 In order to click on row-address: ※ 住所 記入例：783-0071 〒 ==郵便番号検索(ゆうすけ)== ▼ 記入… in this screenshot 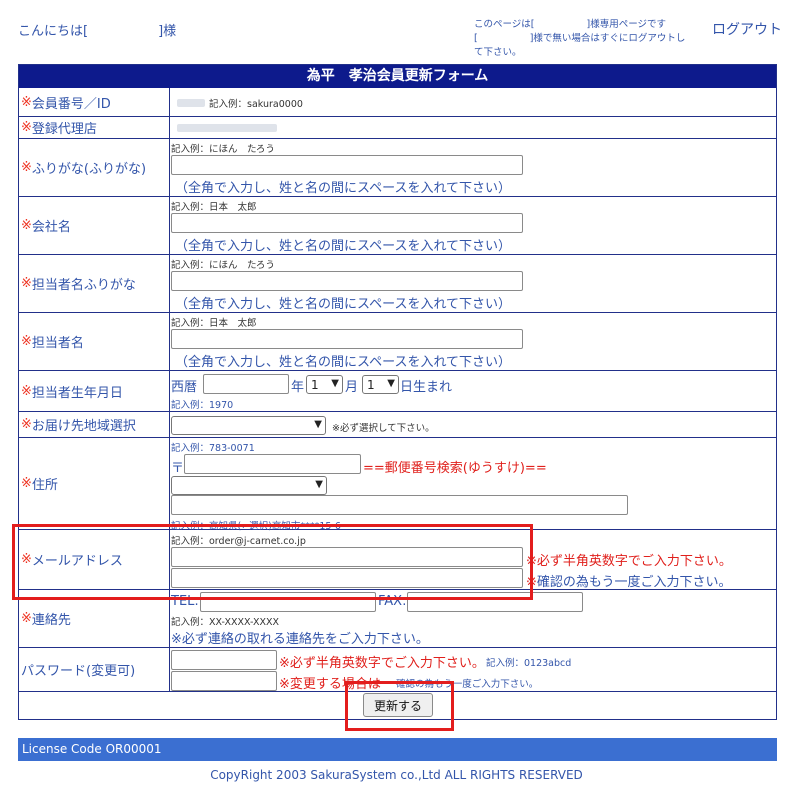, I will do `click(397, 485)`.